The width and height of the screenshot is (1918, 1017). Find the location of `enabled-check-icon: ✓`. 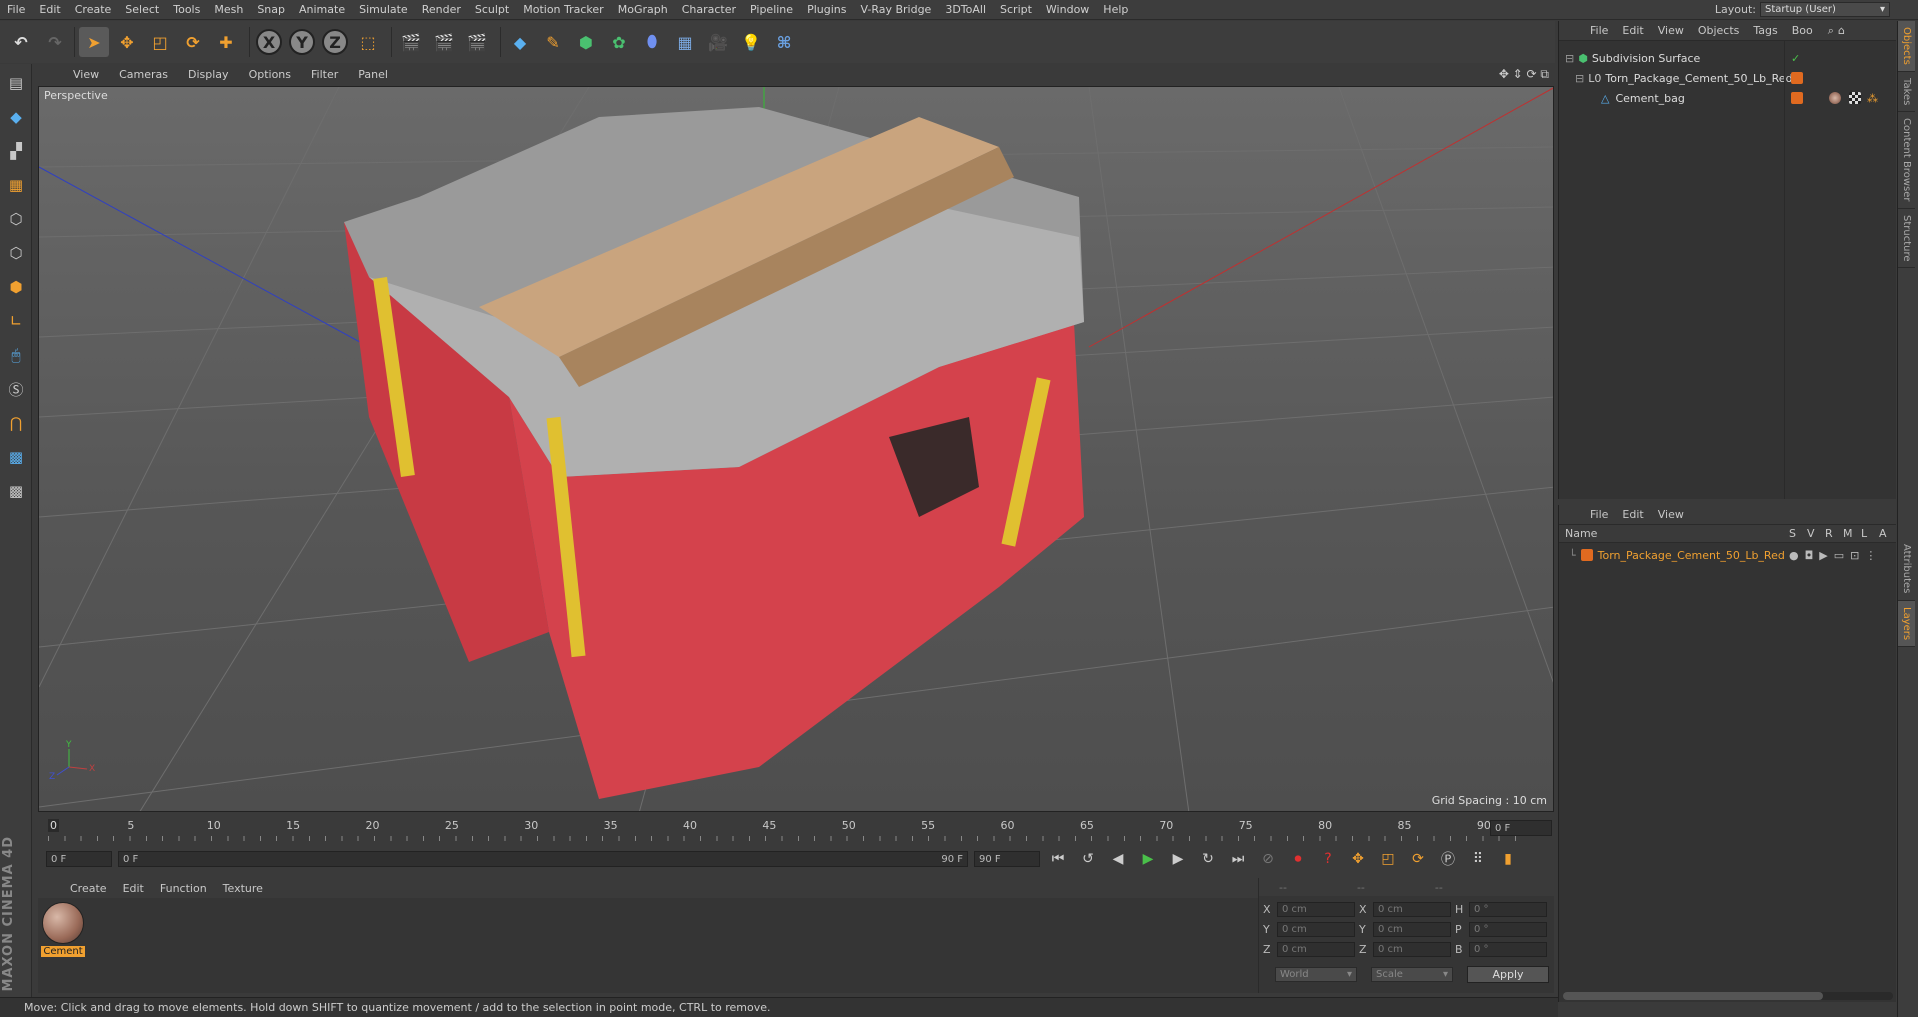

enabled-check-icon: ✓ is located at coordinates (1795, 58).